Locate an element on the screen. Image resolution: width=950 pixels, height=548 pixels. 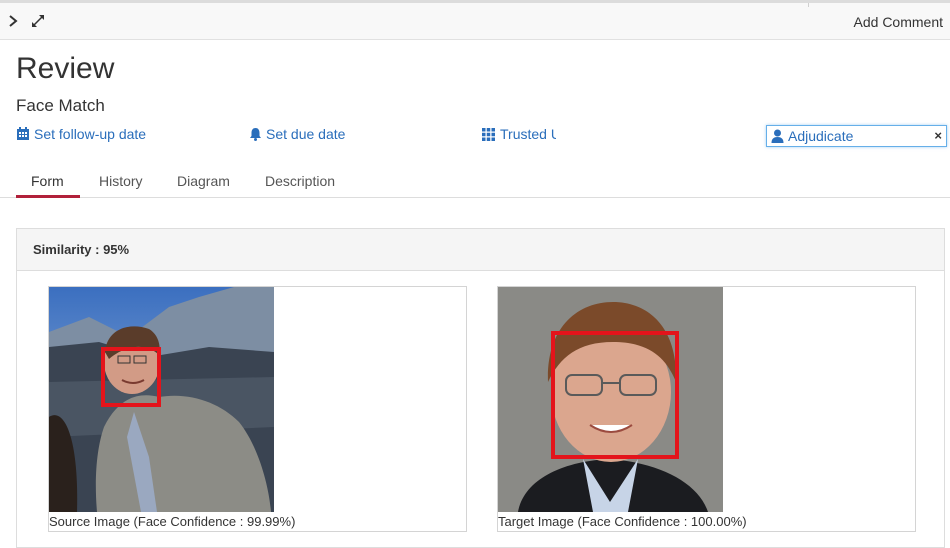
grid-icon is located at coordinates (488, 134).